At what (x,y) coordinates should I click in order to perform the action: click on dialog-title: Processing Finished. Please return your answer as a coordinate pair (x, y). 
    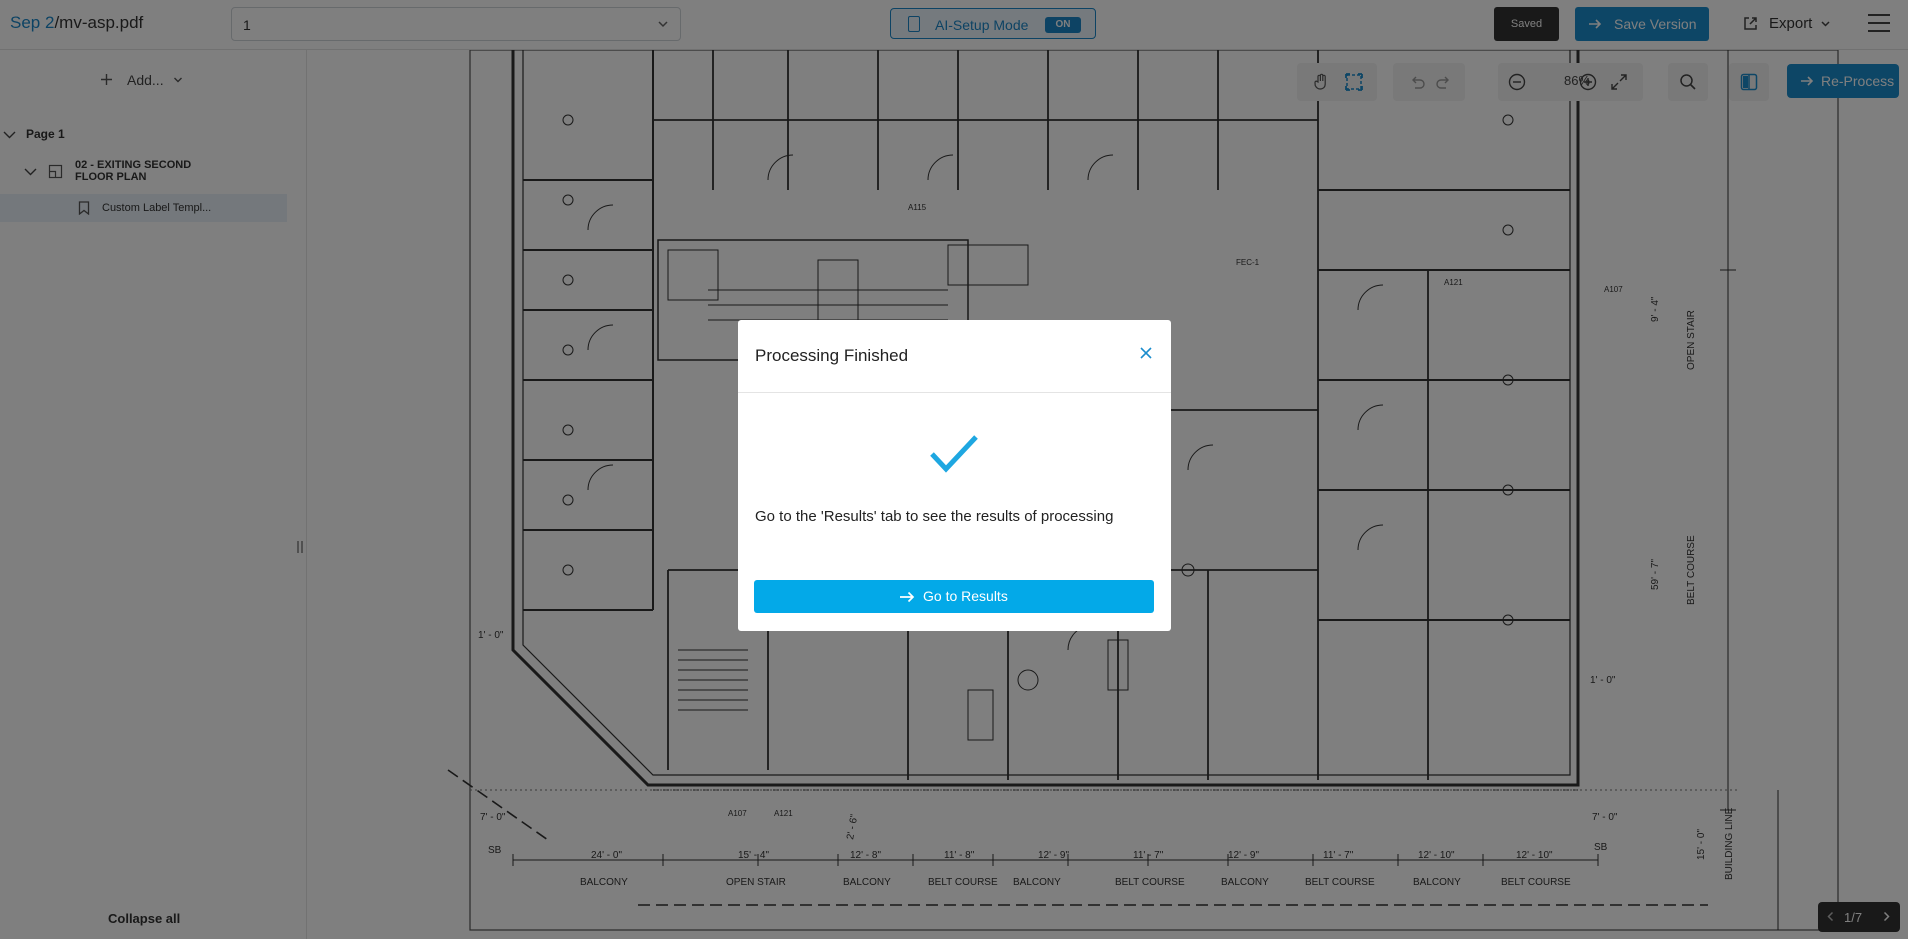
    Looking at the image, I should click on (832, 355).